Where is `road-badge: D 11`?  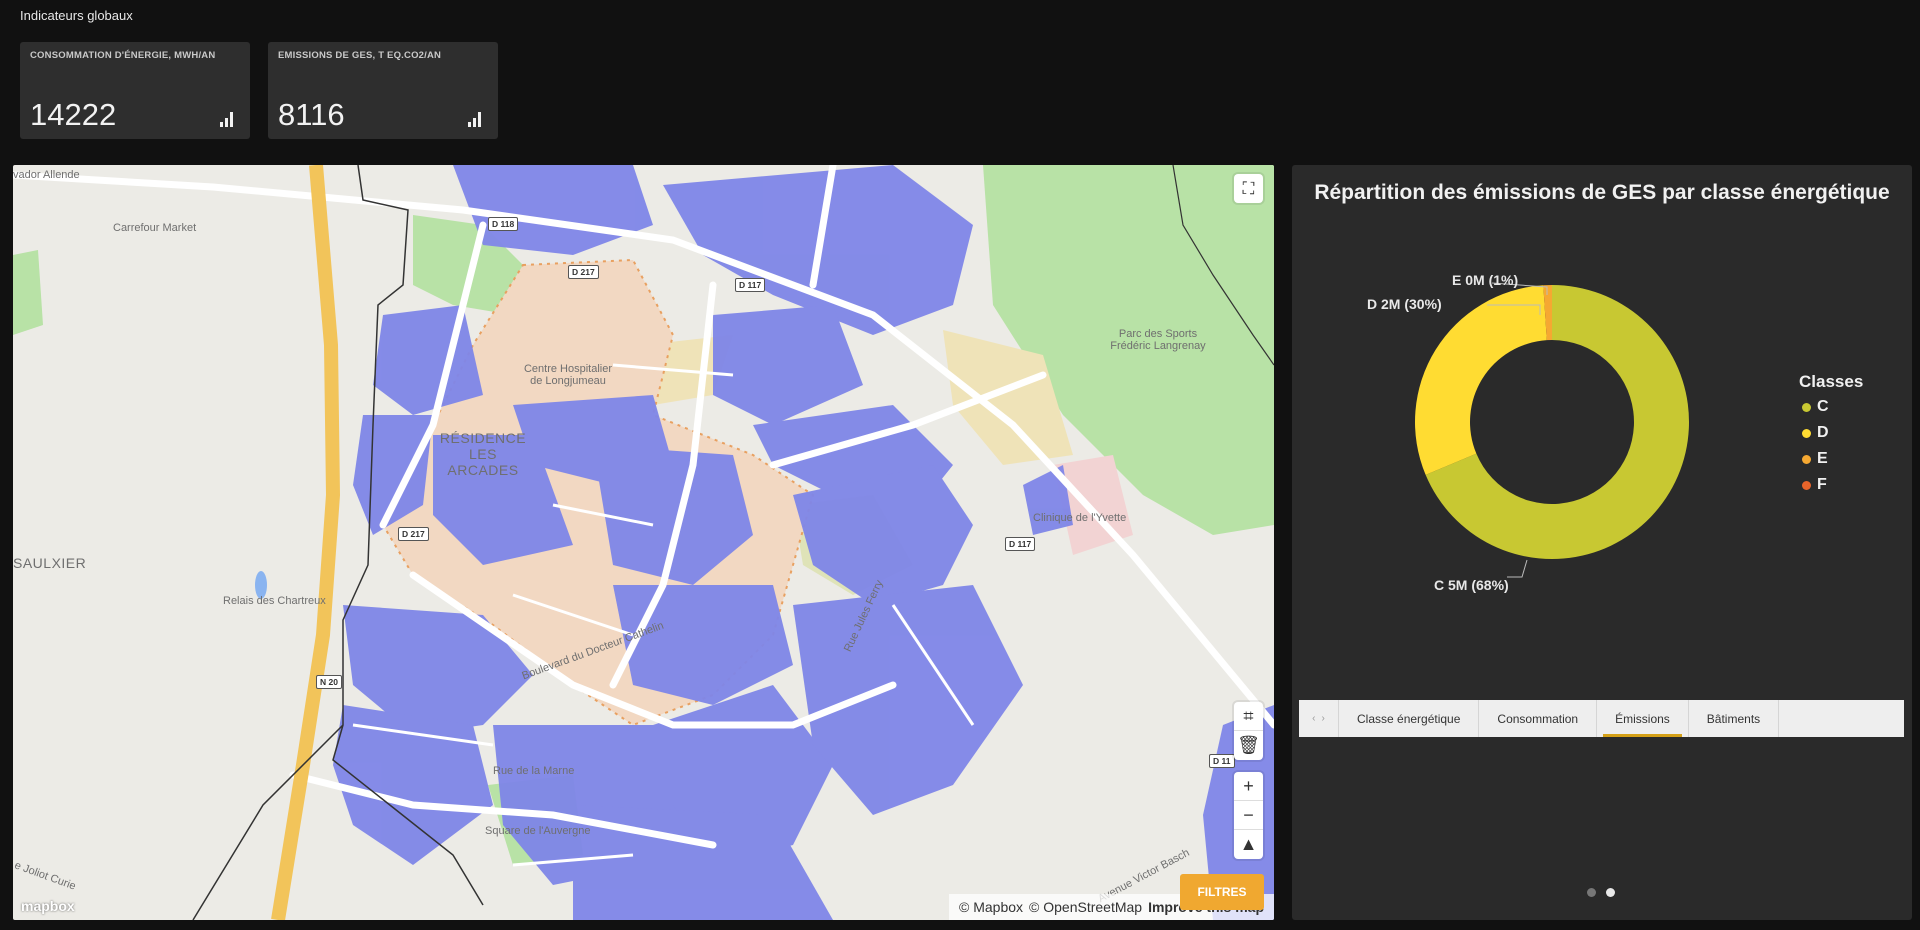 road-badge: D 11 is located at coordinates (1222, 761).